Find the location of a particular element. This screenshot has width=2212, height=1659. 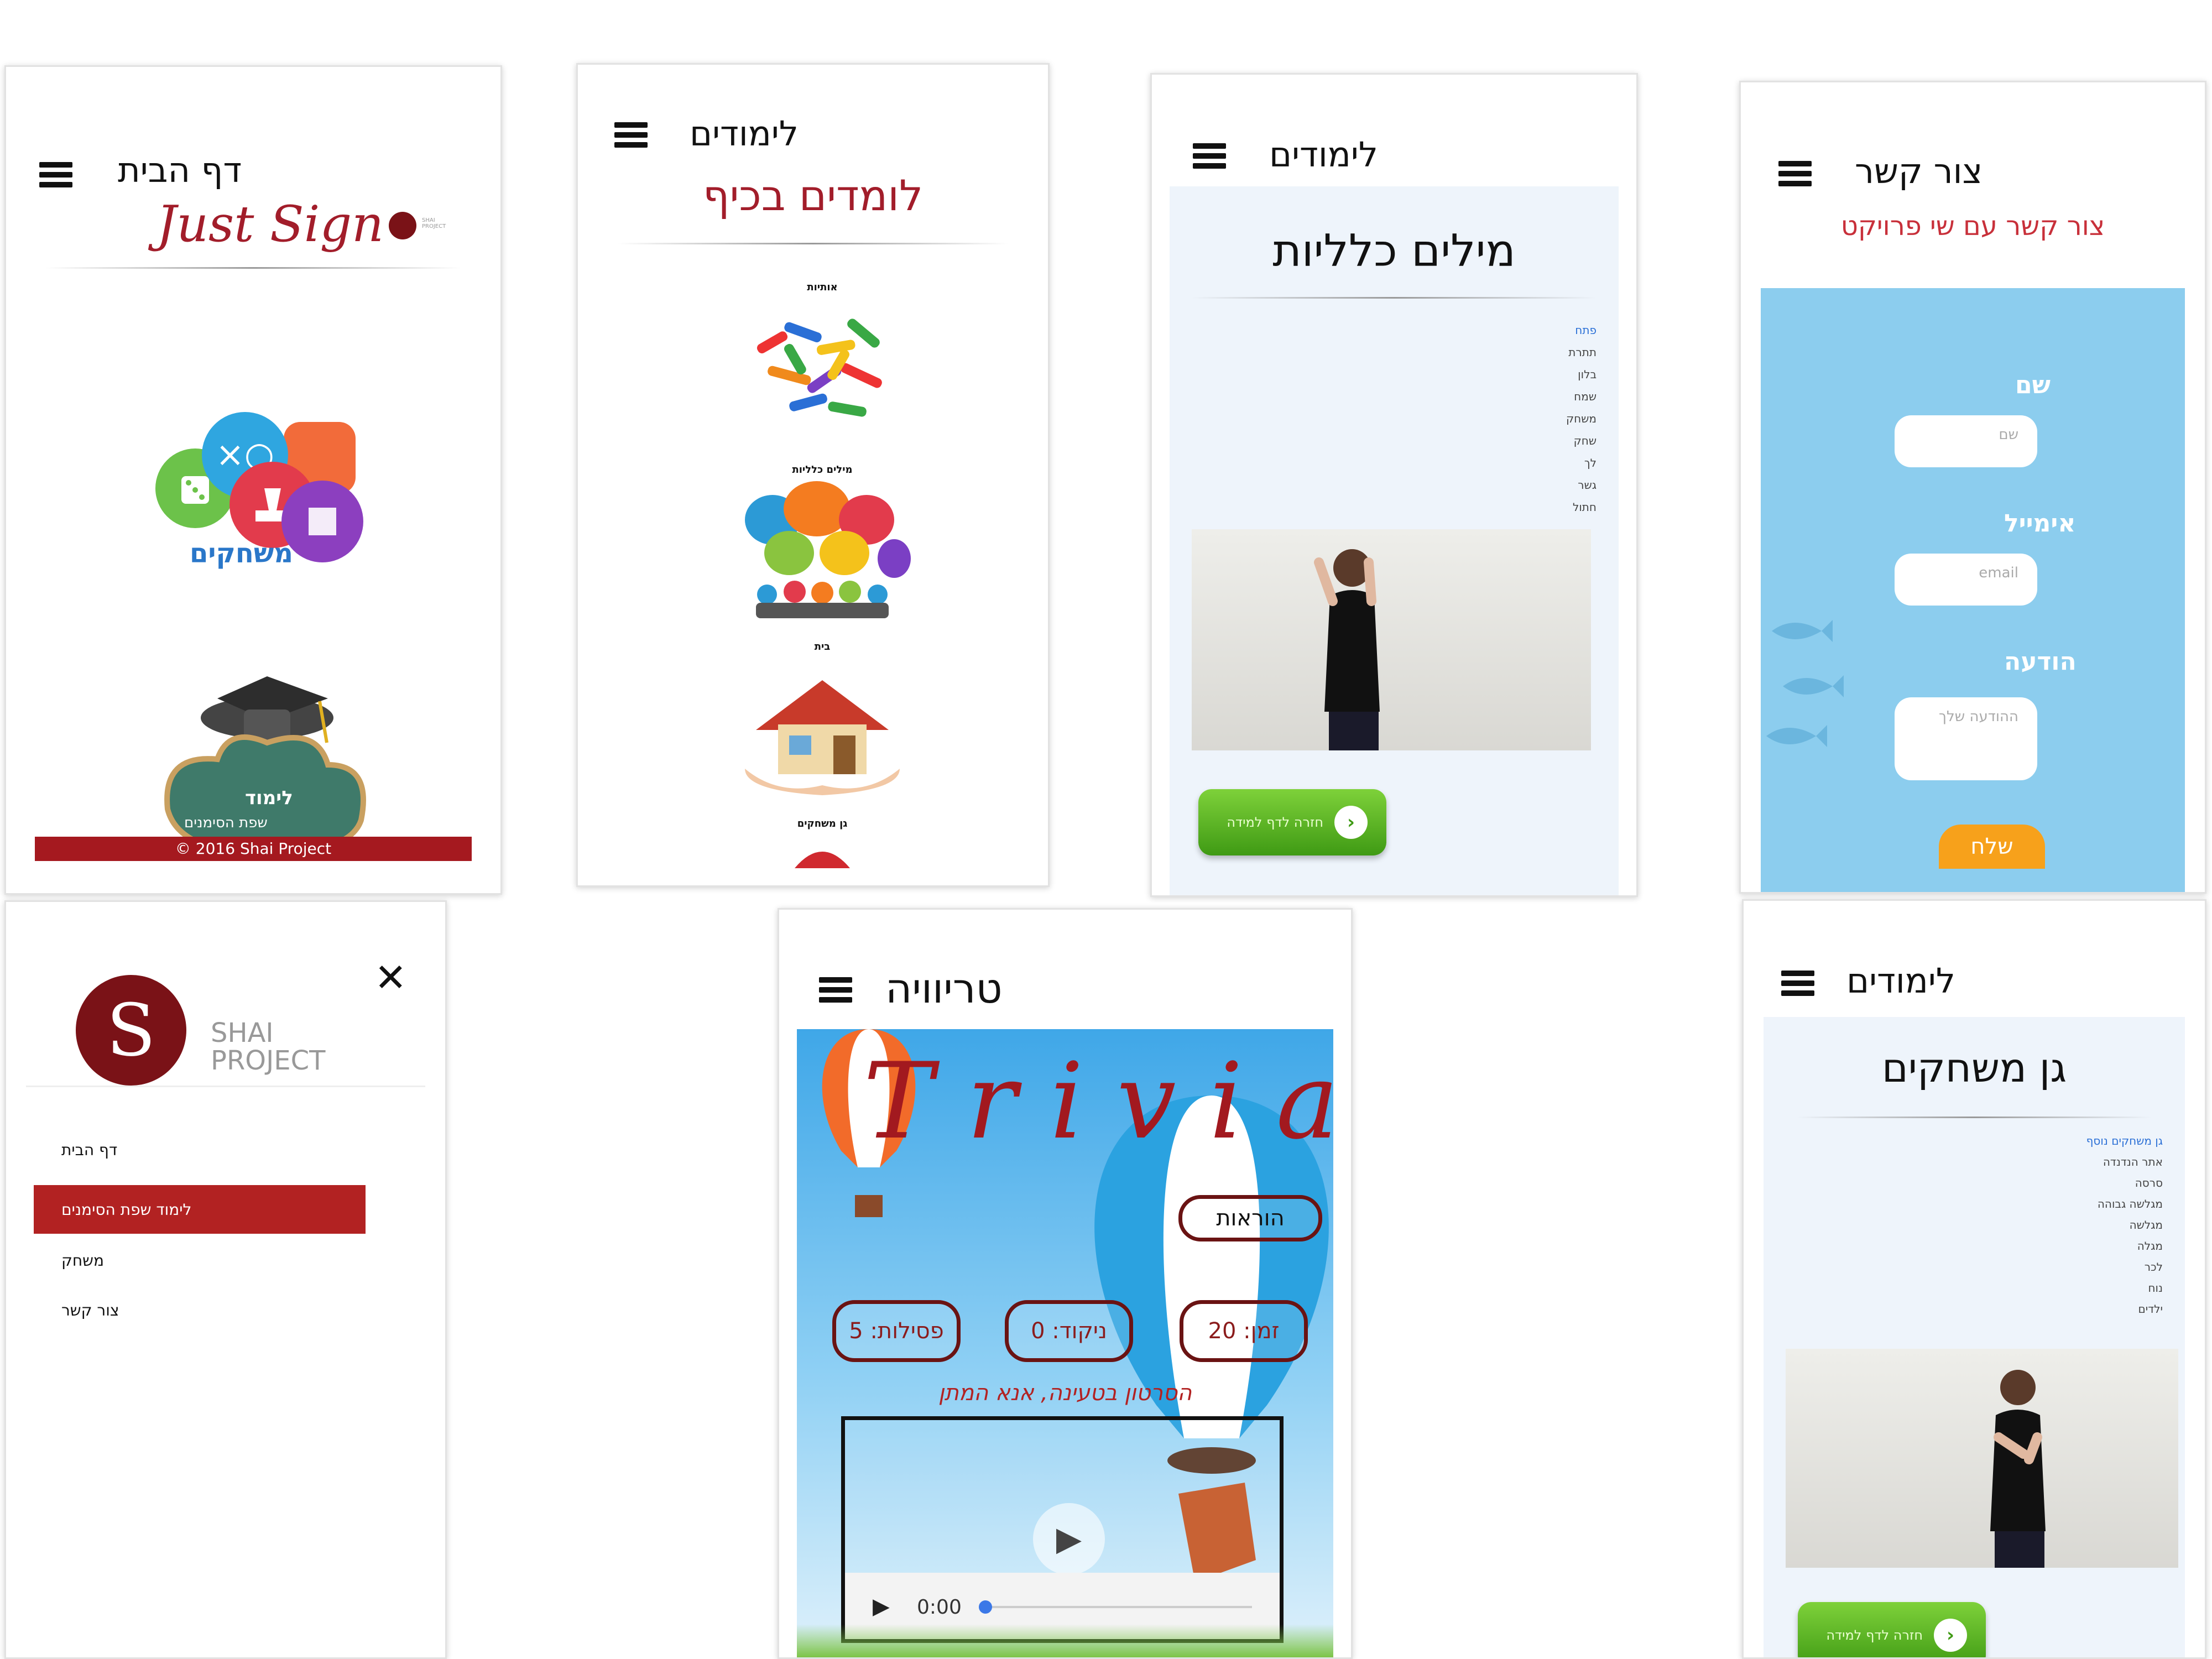

drawer-item-learn: לימוד שפת הסימנים is located at coordinates (200, 1210).